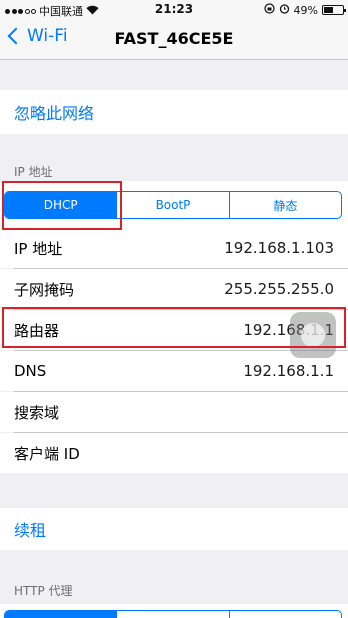 Image resolution: width=348 pixels, height=618 pixels. I want to click on ip-address-value: 192.168.1.103, so click(279, 248).